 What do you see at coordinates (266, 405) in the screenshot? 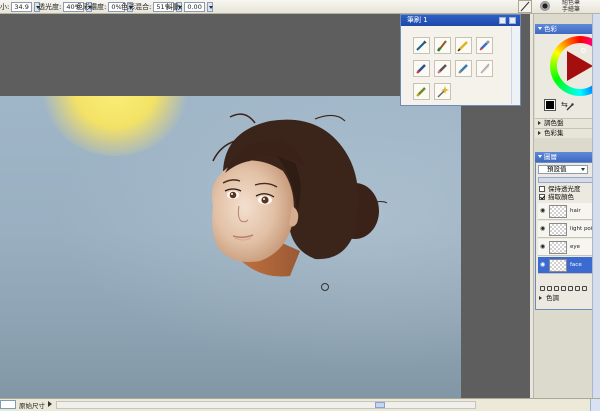
I see `horizontal-scrollbar` at bounding box center [266, 405].